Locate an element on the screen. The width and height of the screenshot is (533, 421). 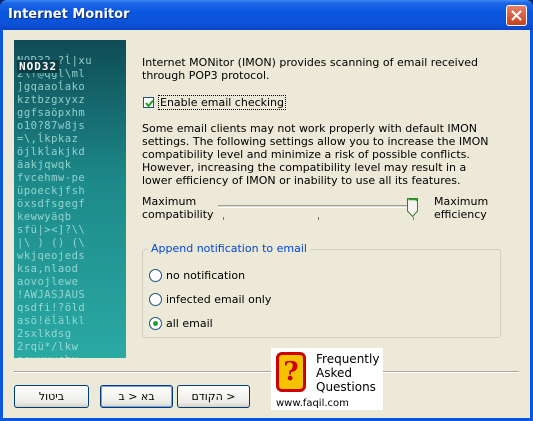
watermark-line3: Questions is located at coordinates (346, 387).